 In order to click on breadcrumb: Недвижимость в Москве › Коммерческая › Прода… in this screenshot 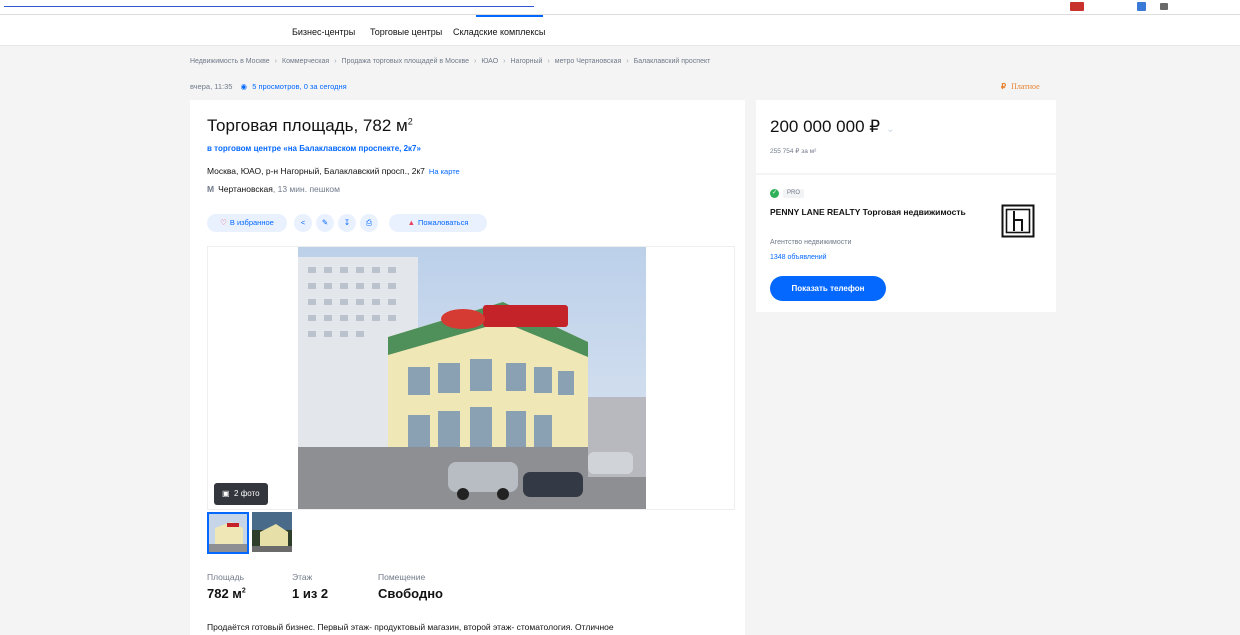, I will do `click(450, 61)`.